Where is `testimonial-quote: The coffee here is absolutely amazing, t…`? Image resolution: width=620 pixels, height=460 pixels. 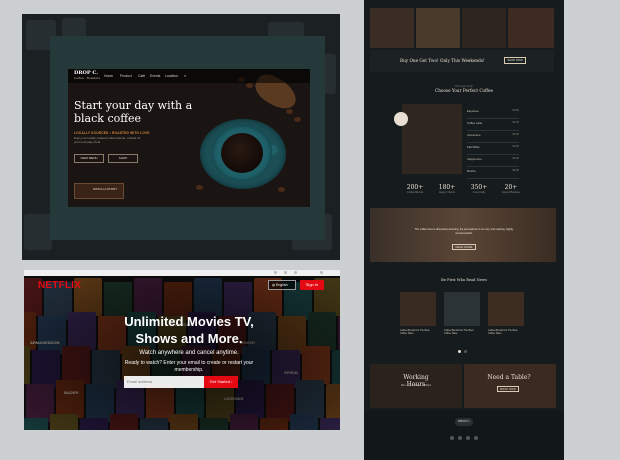 testimonial-quote: The coffee here is absolutely amazing, t… is located at coordinates (464, 231).